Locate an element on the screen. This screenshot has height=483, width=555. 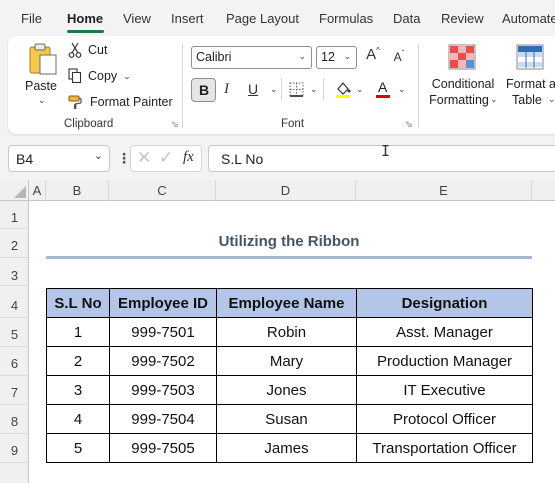
row-header-2: 2 is located at coordinates (14, 245).